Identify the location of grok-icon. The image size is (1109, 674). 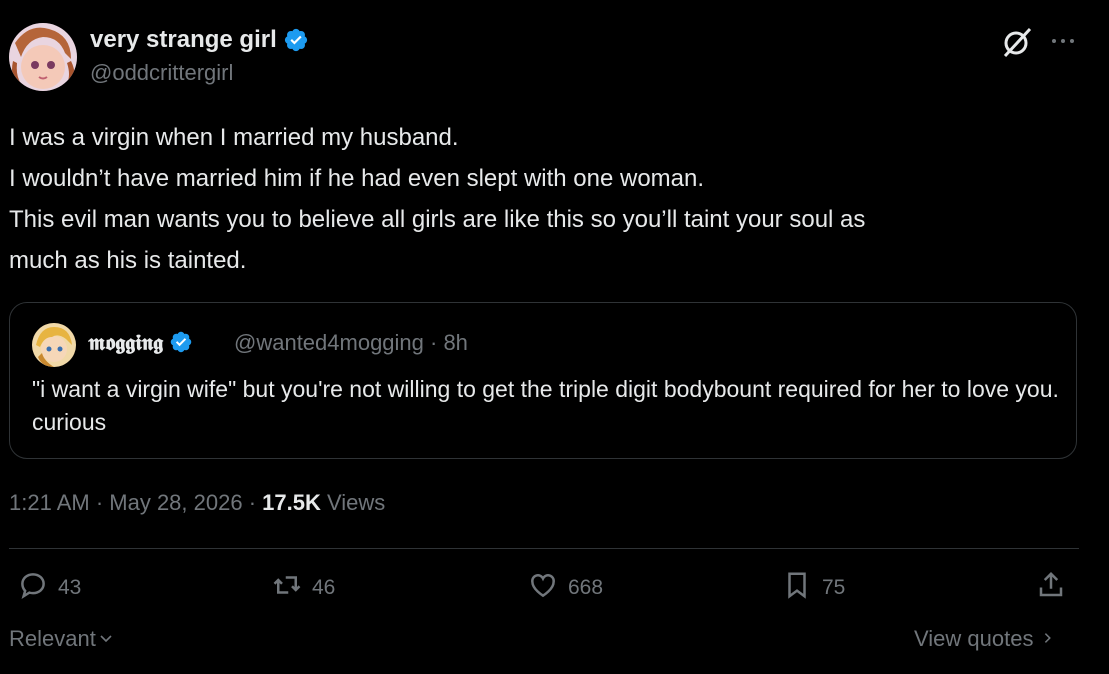
(1017, 42).